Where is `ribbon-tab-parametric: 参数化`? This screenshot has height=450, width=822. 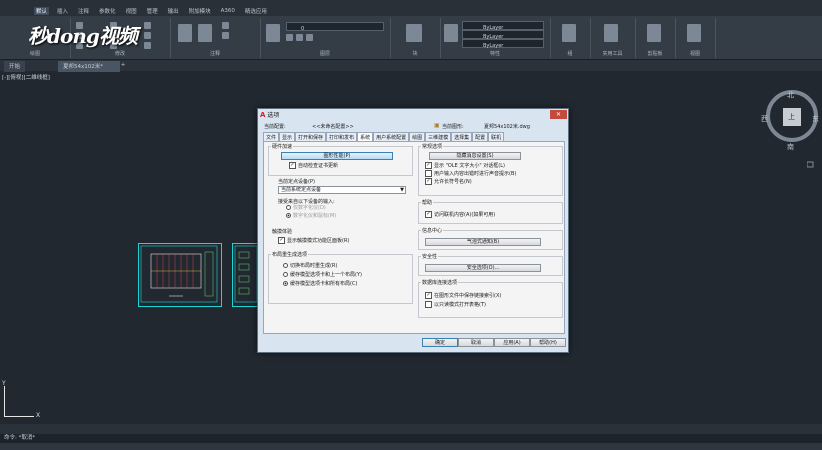
ribbon-tab-parametric: 参数化 is located at coordinates (107, 11).